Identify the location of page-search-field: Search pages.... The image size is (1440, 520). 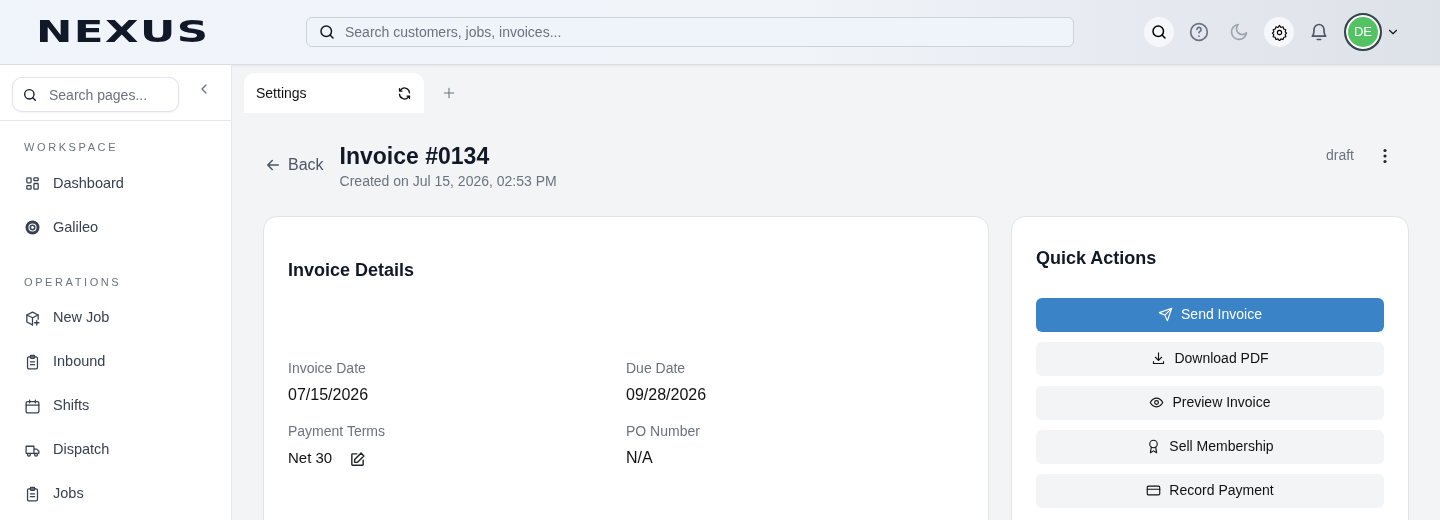
(95, 94).